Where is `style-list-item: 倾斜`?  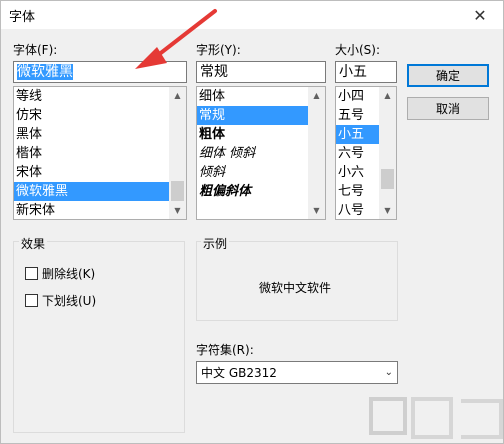 style-list-item: 倾斜 is located at coordinates (261, 172).